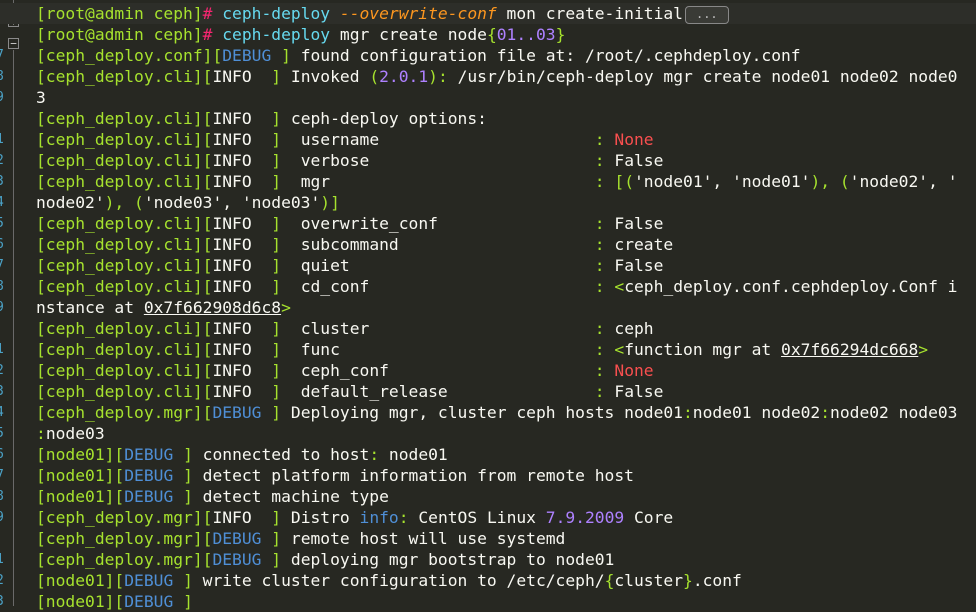 The image size is (976, 612). I want to click on text-segment: [ceph_deploy.conf][, so click(129, 55).